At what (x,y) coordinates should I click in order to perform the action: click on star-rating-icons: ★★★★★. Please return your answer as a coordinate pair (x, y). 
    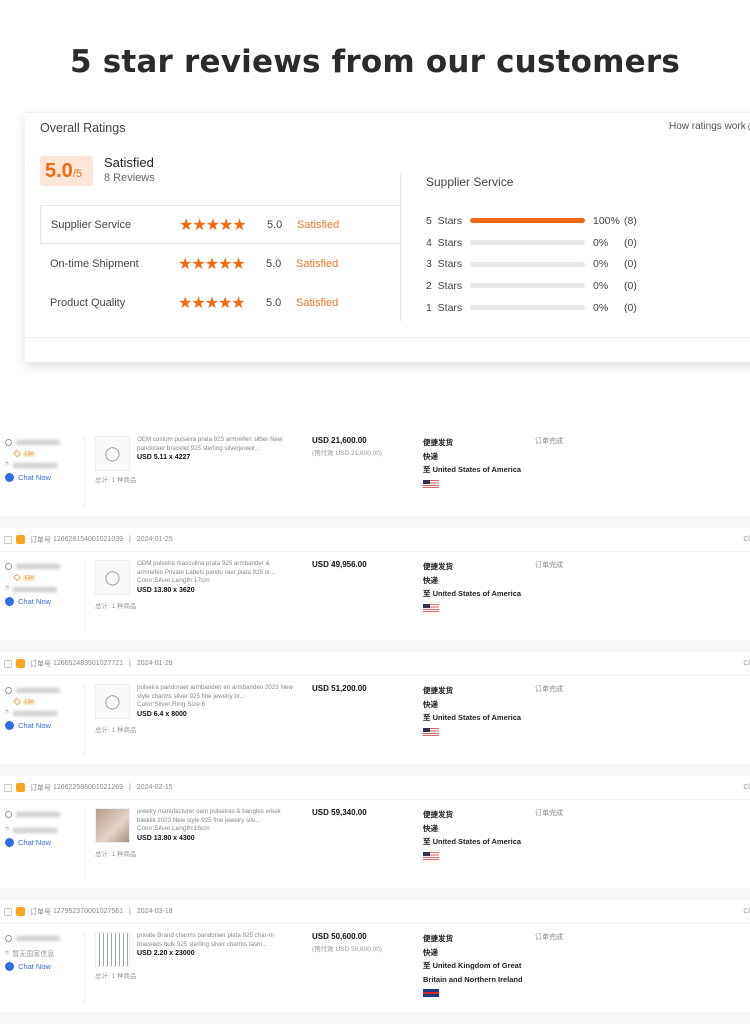
    Looking at the image, I should click on (212, 264).